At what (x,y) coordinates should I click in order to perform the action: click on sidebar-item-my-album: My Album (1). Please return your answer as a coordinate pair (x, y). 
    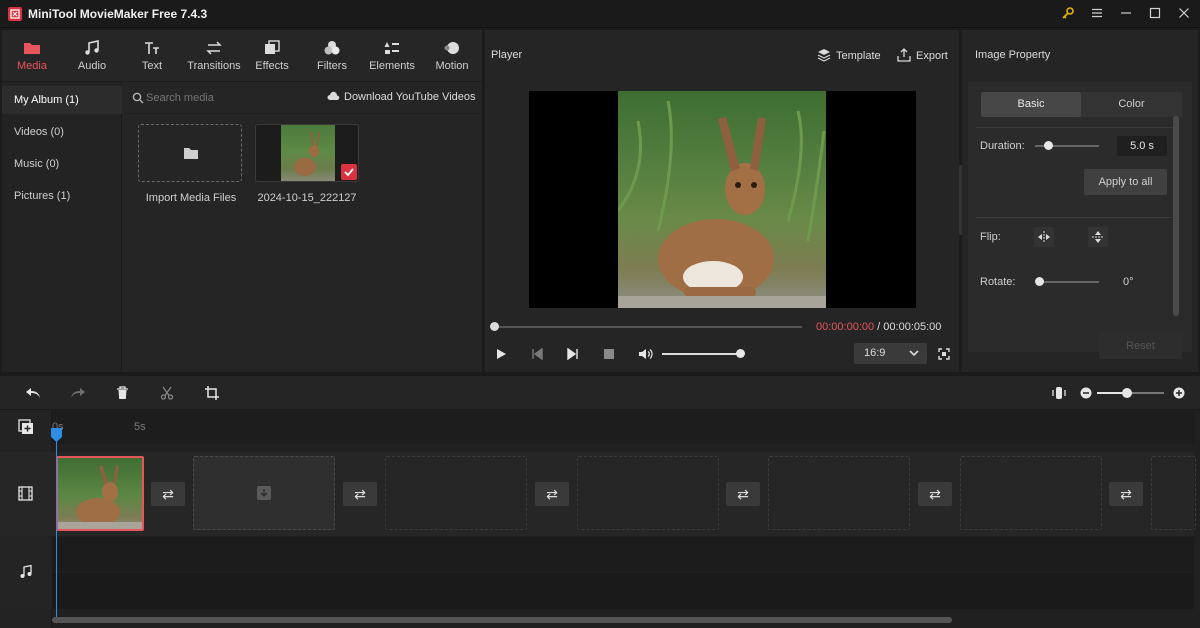
    Looking at the image, I should click on (62, 100).